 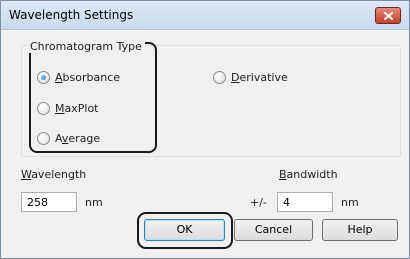 What do you see at coordinates (88, 77) in the screenshot?
I see `radio-absorbance-label: Absorbance` at bounding box center [88, 77].